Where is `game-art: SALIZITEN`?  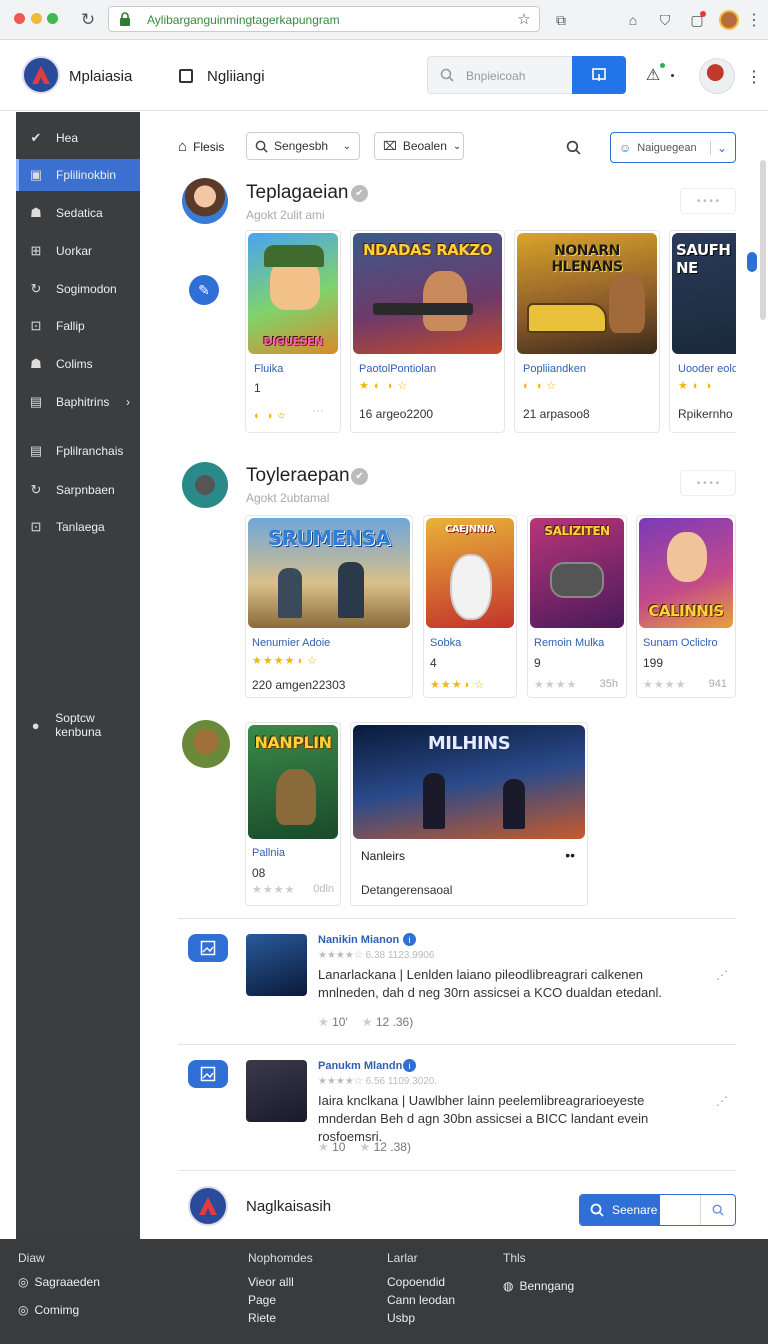 game-art: SALIZITEN is located at coordinates (577, 573).